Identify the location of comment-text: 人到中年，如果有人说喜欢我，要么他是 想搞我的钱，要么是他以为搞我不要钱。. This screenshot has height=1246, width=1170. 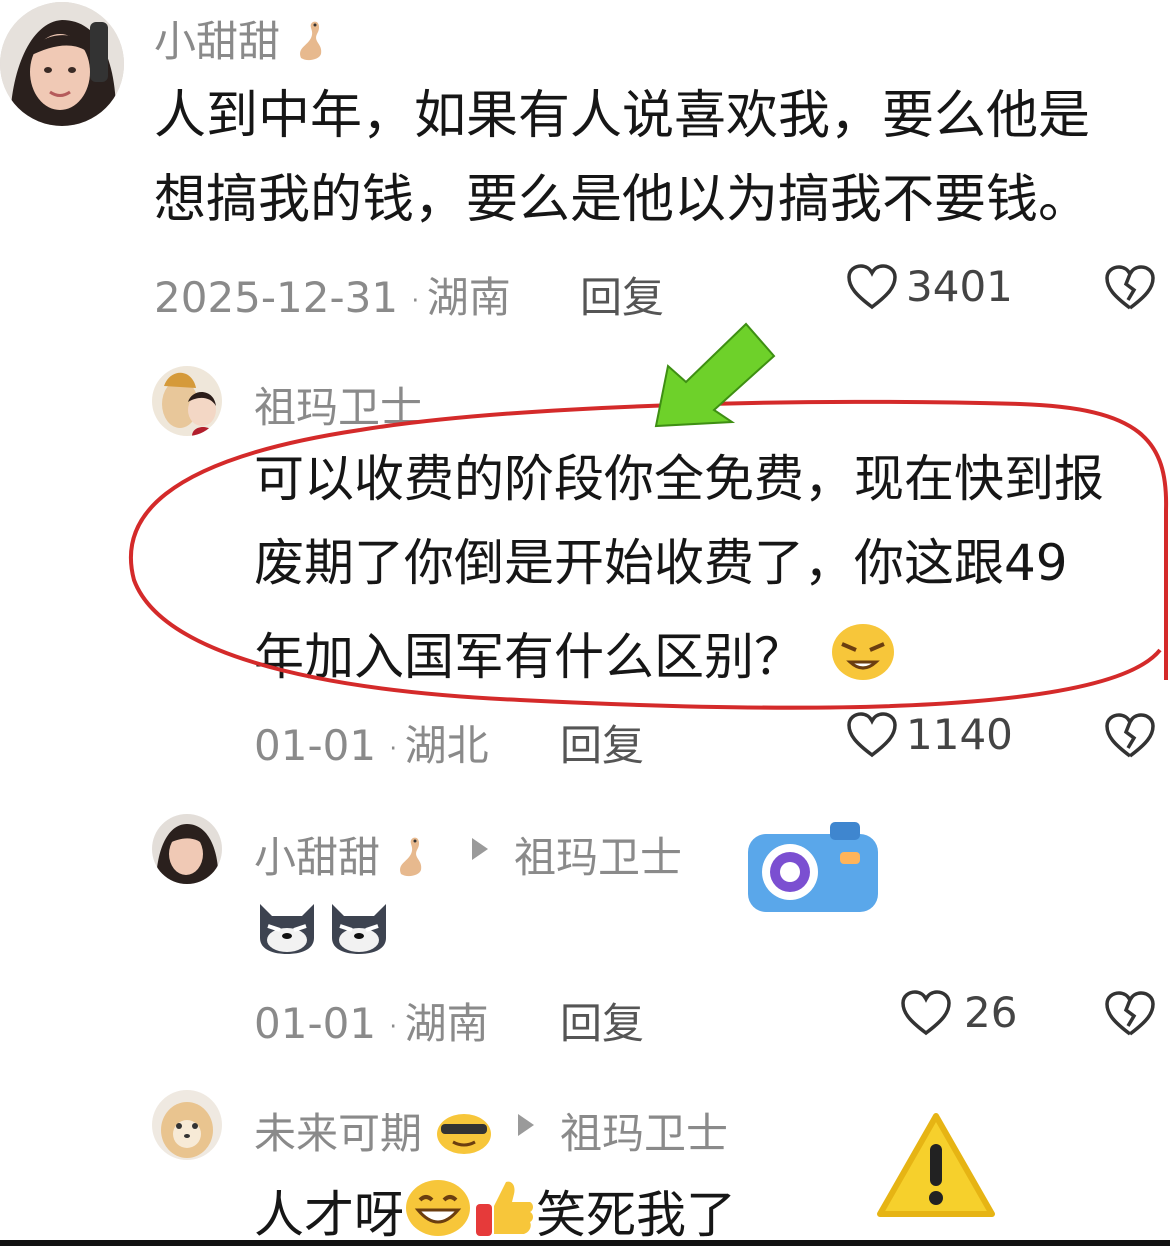
(622, 158).